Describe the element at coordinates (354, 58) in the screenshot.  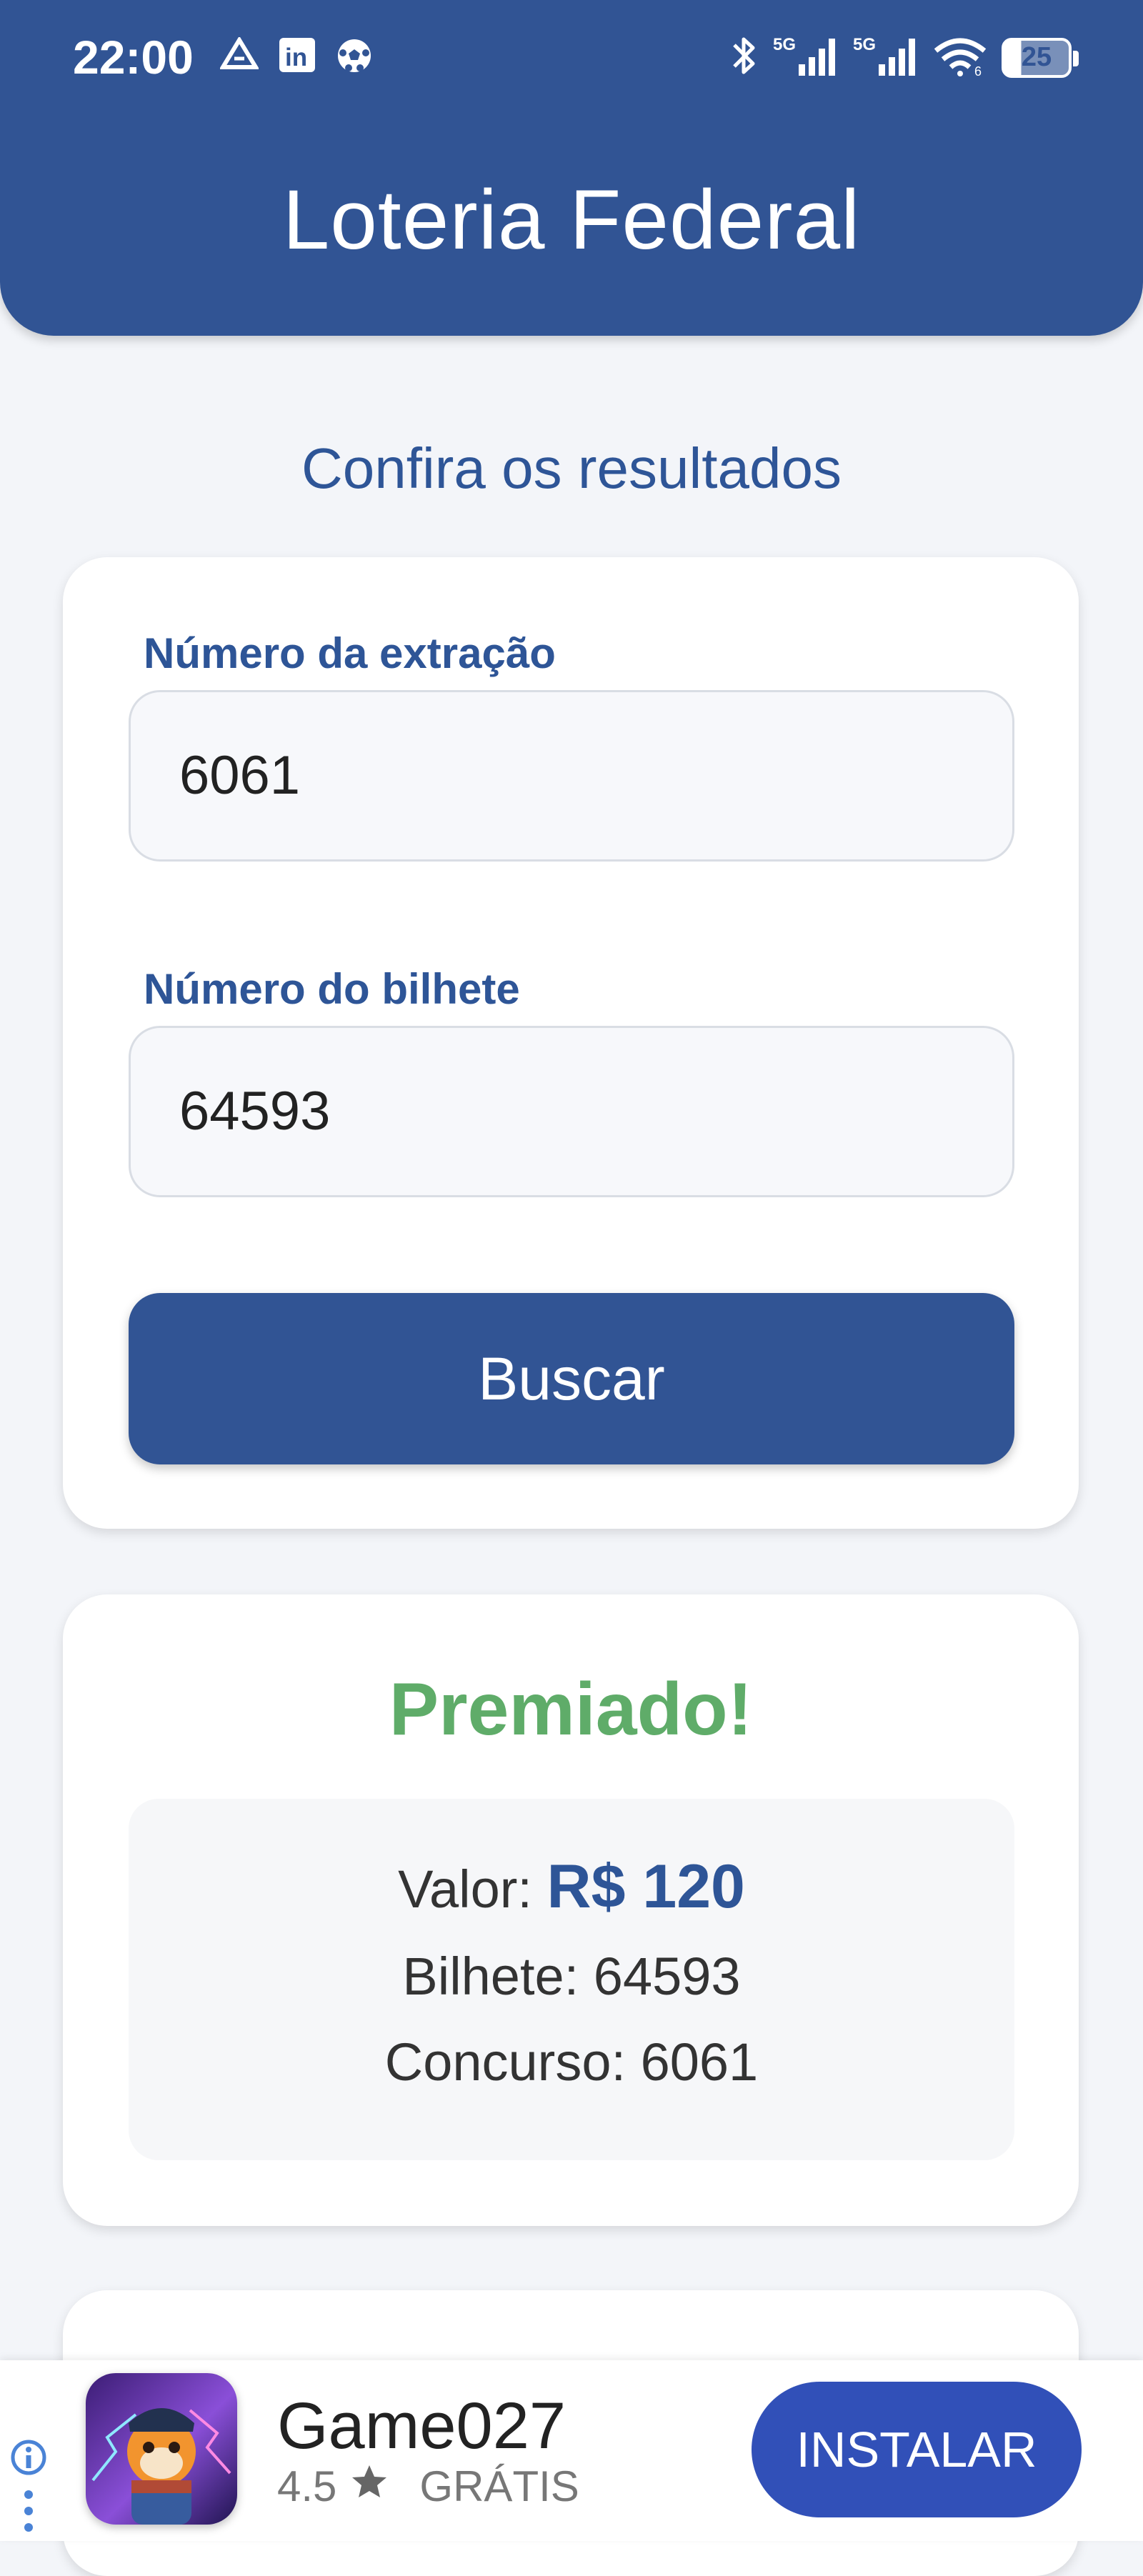
I see `soccer-ball-icon` at that location.